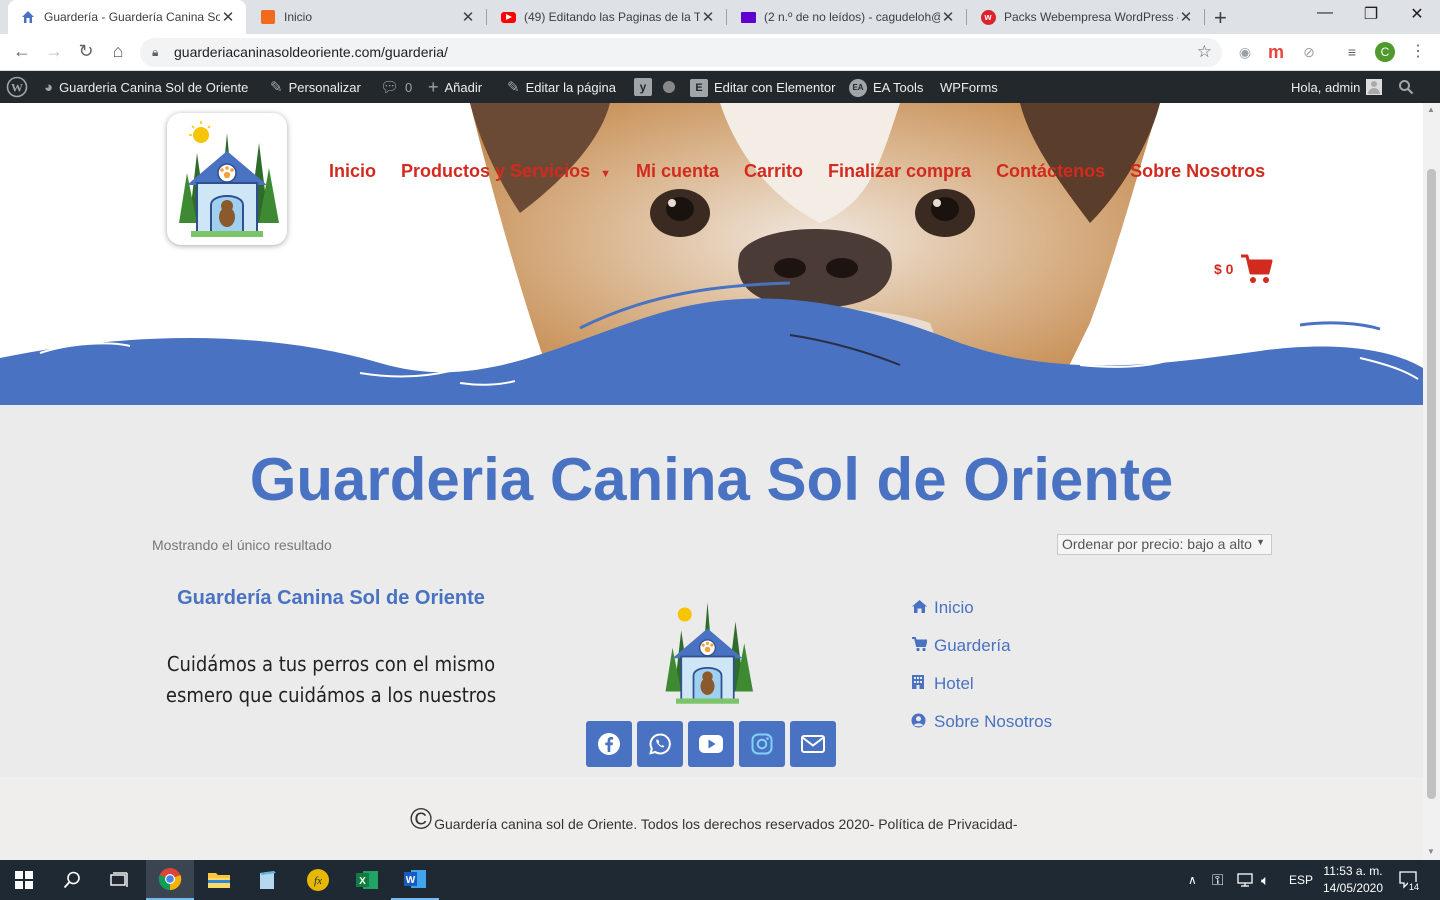 This screenshot has width=1440, height=900. I want to click on bookmark-star-icon: ☆, so click(1204, 52).